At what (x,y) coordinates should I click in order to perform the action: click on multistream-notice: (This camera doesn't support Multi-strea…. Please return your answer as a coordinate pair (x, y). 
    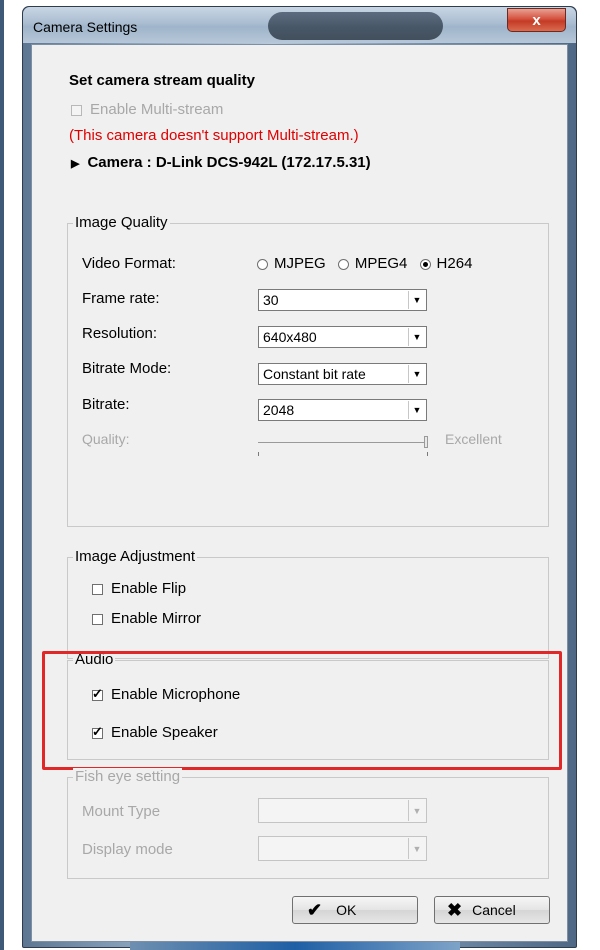
    Looking at the image, I should click on (214, 135).